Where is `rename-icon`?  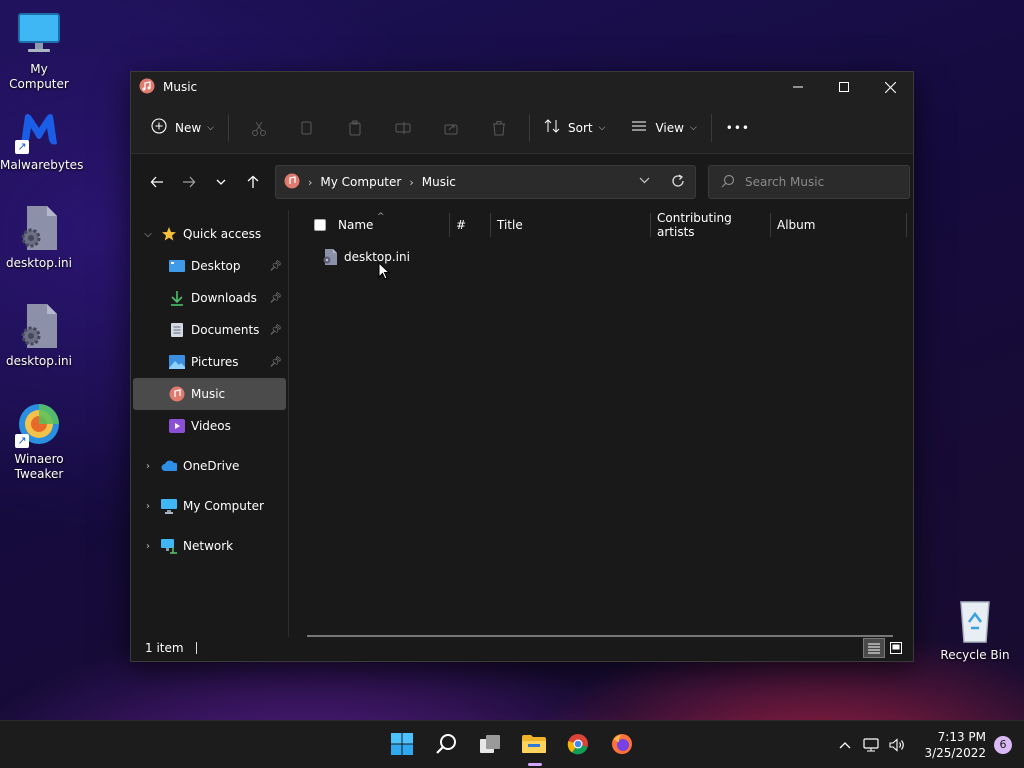
rename-icon is located at coordinates (403, 128).